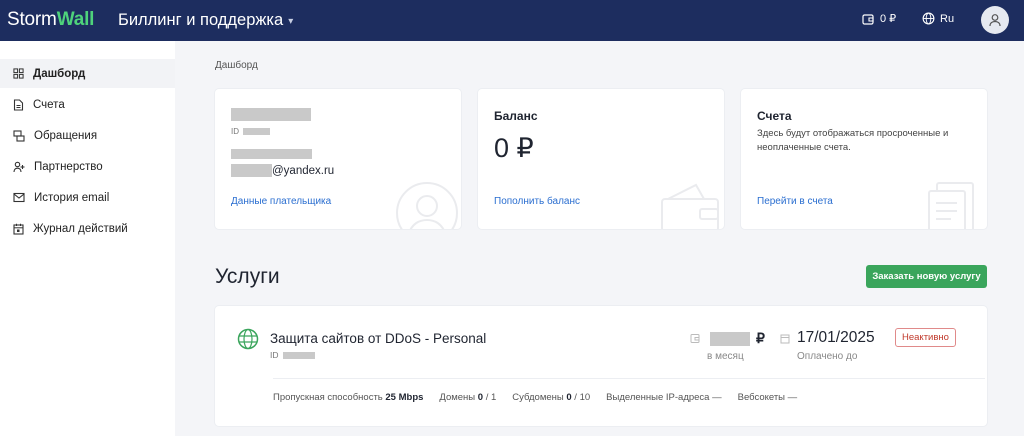  I want to click on invoice-document-icon, so click(951, 205).